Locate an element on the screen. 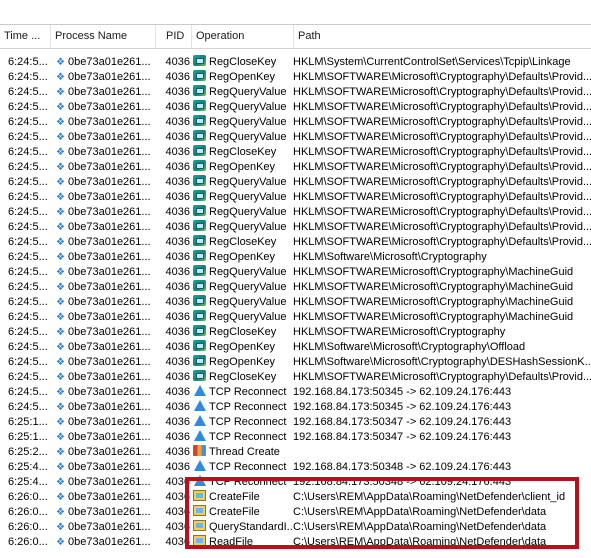 Image resolution: width=591 pixels, height=558 pixels. column-header-path: Path is located at coordinates (442, 36).